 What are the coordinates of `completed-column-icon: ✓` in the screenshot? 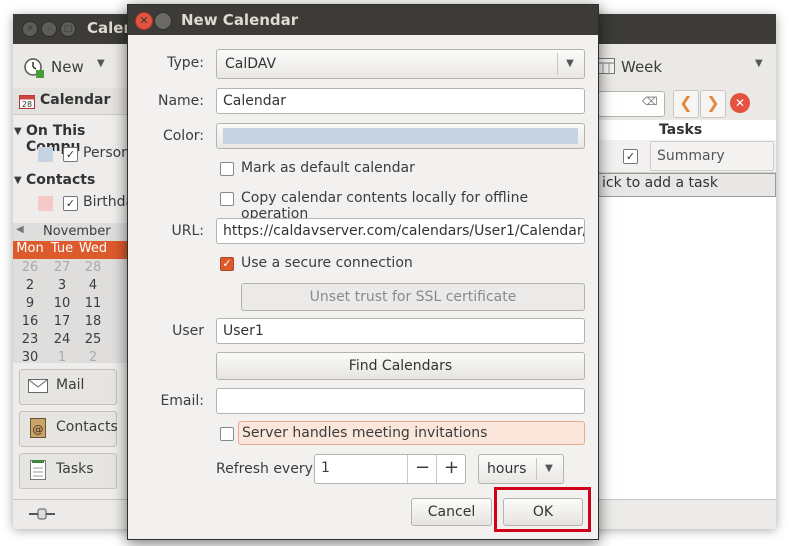 It's located at (630, 156).